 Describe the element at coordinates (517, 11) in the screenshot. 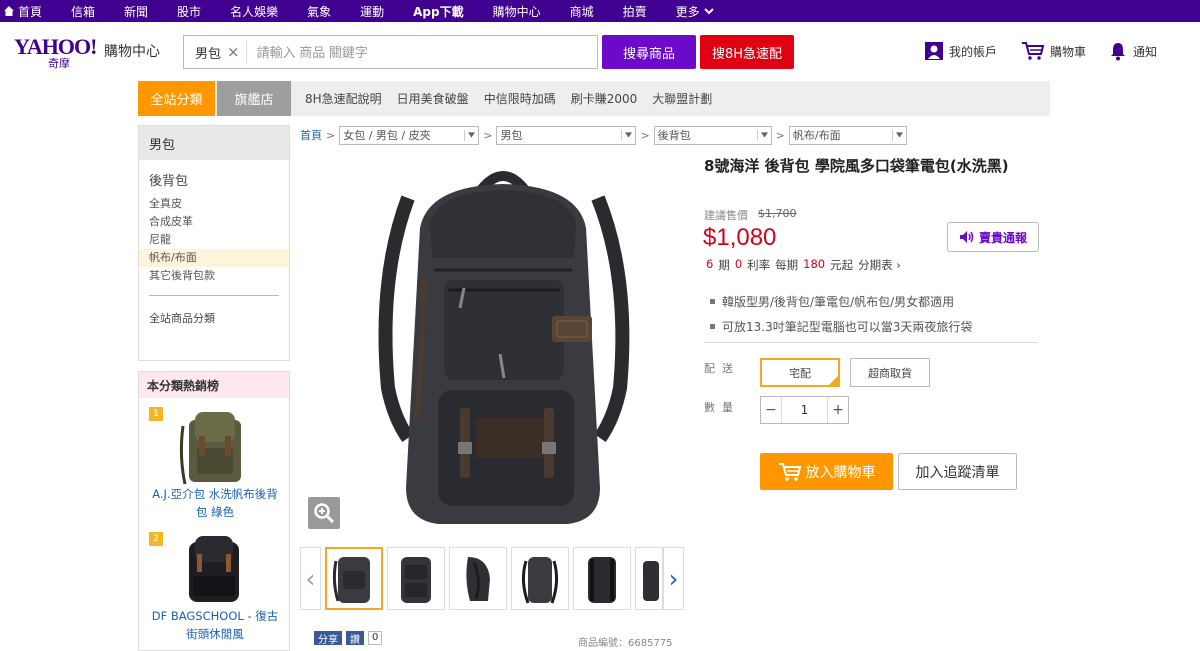

I see `topnav-shopping: 購物中心` at that location.